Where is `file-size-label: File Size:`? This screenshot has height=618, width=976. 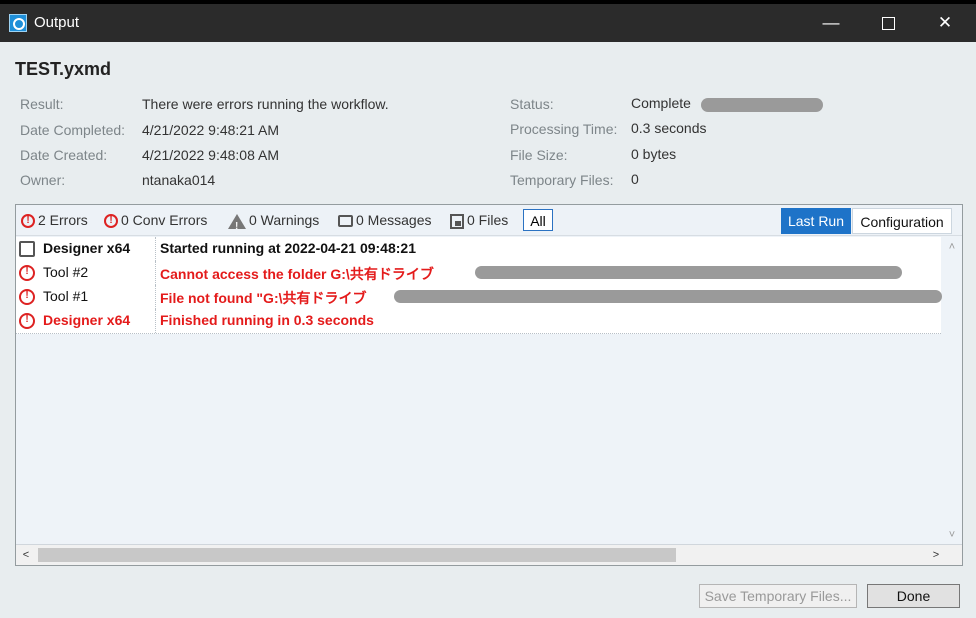 file-size-label: File Size: is located at coordinates (539, 155).